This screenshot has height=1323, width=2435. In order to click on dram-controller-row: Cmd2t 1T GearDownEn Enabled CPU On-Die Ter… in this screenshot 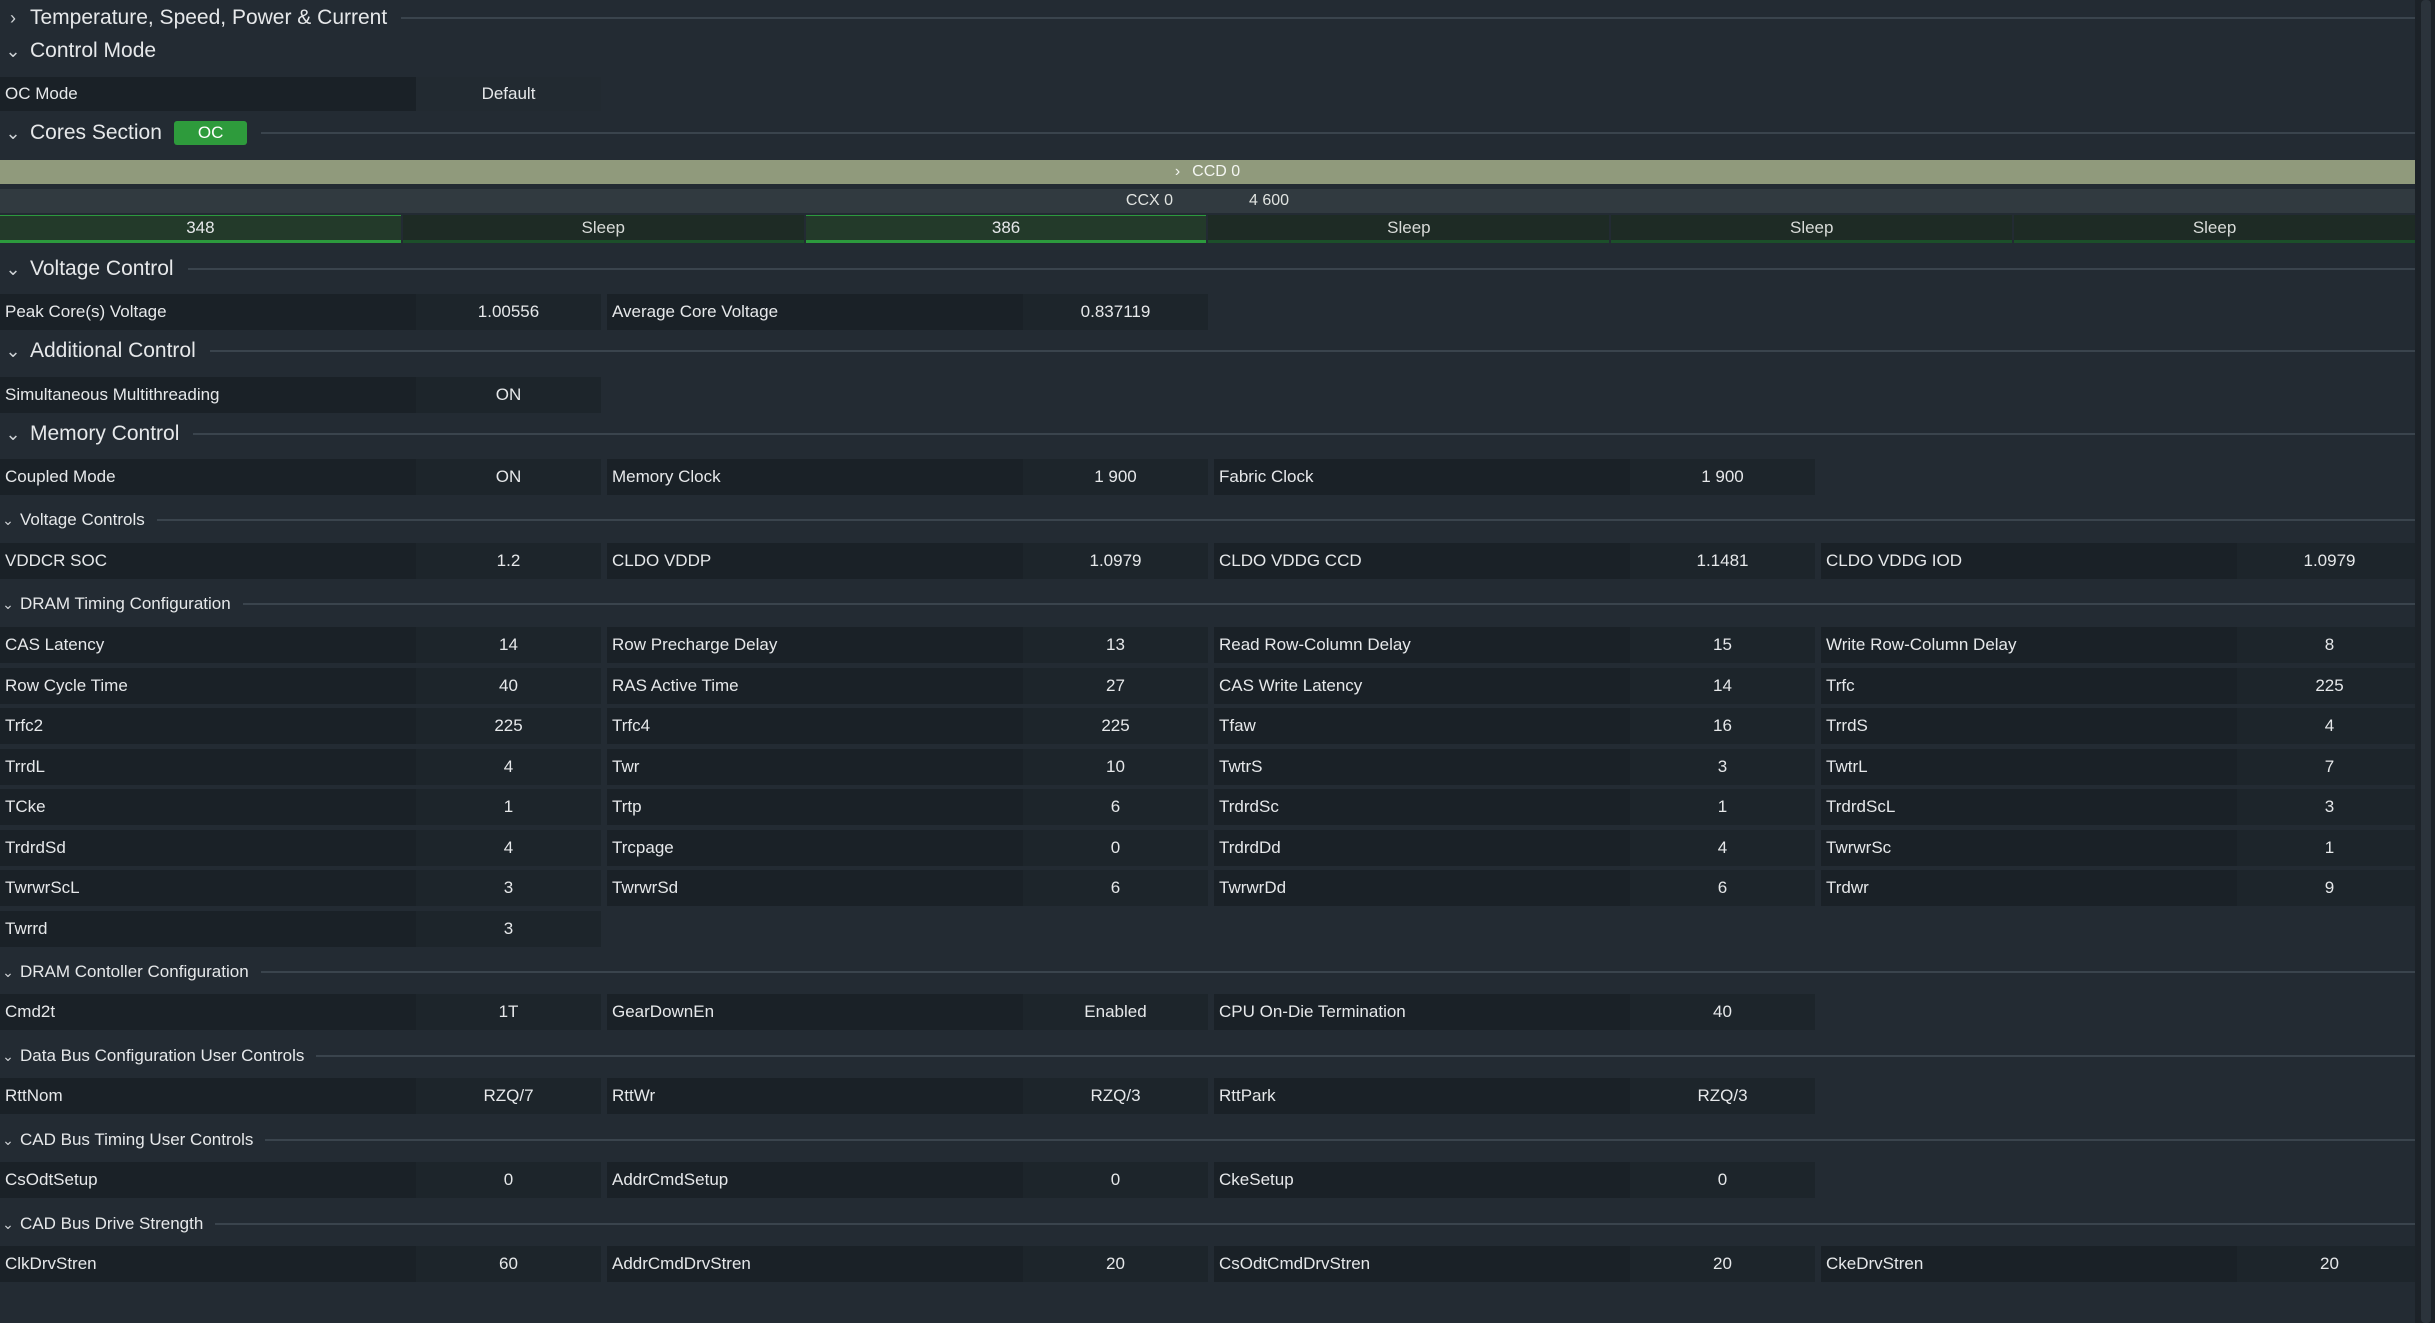, I will do `click(910, 1012)`.